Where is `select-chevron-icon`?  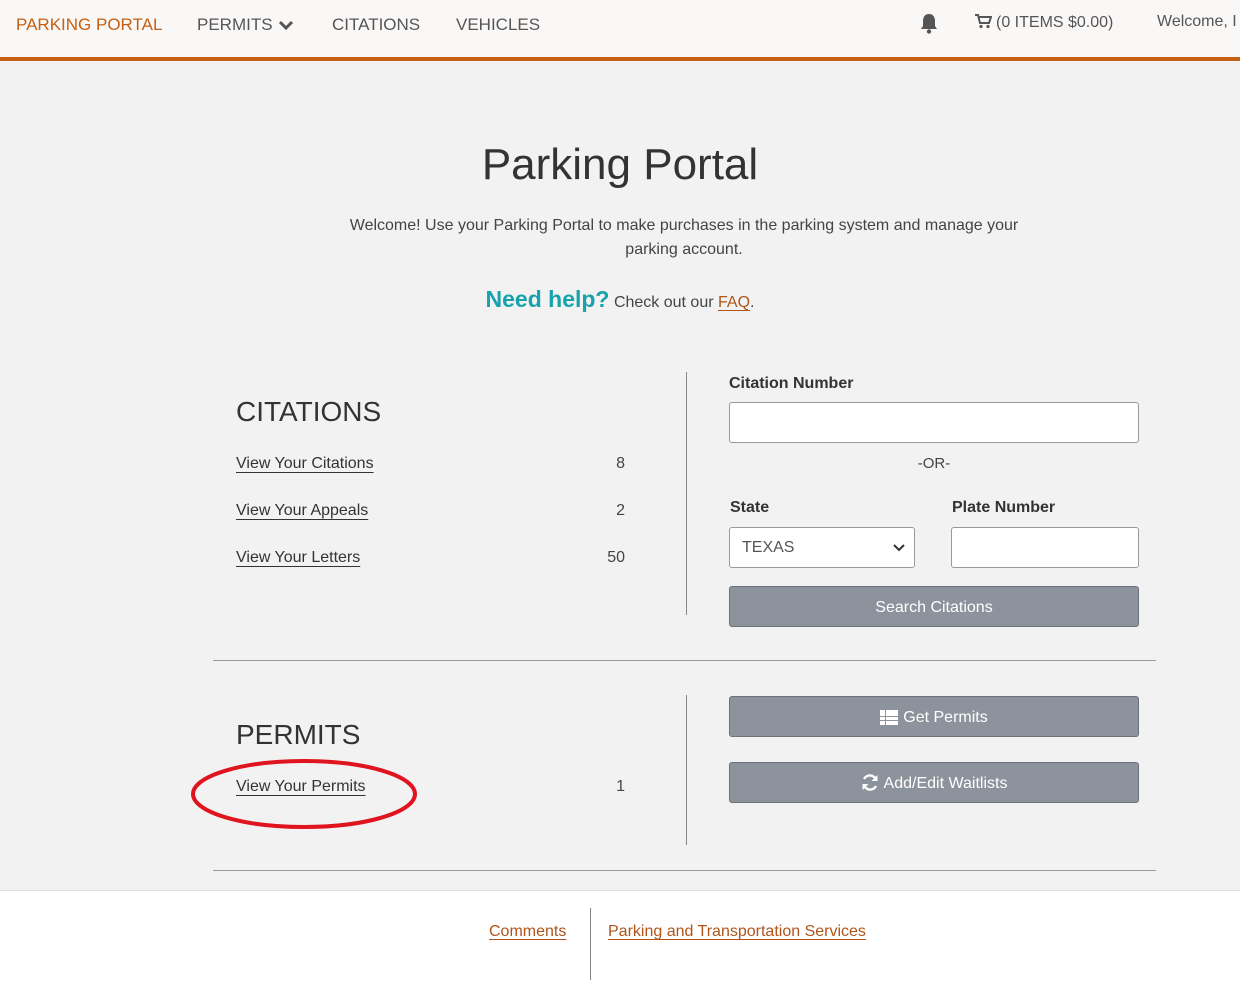
select-chevron-icon is located at coordinates (899, 548).